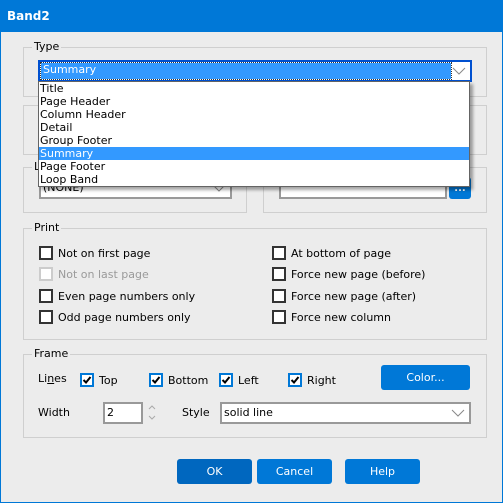 The width and height of the screenshot is (503, 503). I want to click on force-new-column-checkbox: Force new column, so click(331, 317).